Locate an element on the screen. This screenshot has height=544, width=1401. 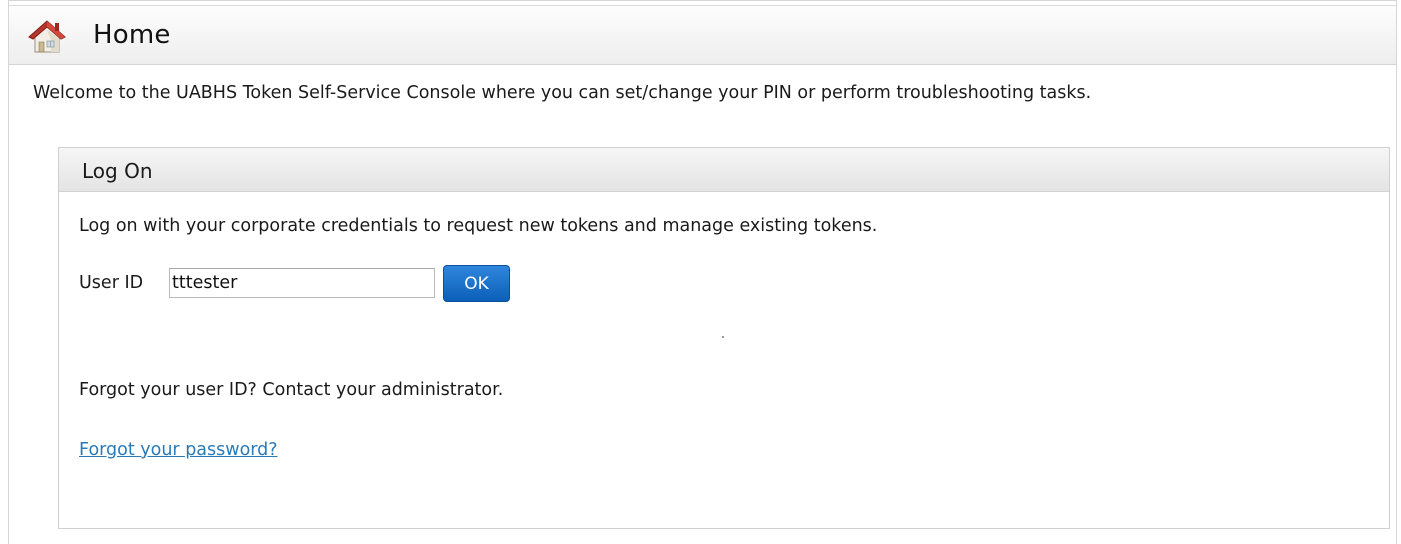
user-id-input is located at coordinates (302, 283).